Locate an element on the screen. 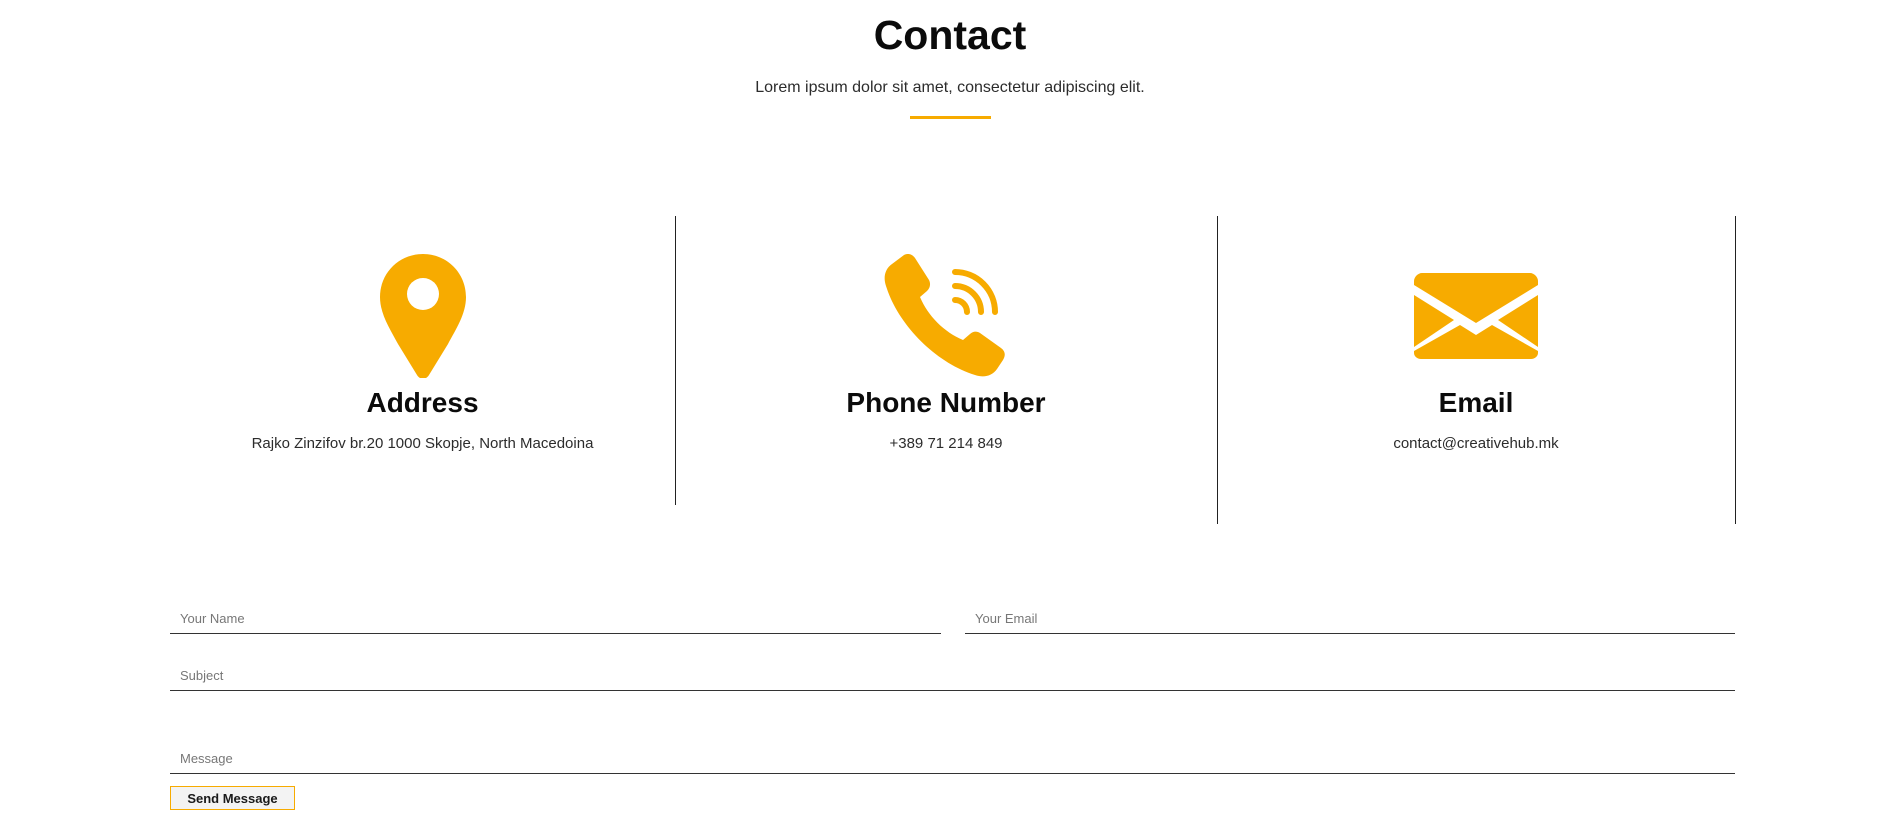  email-input is located at coordinates (1350, 618).